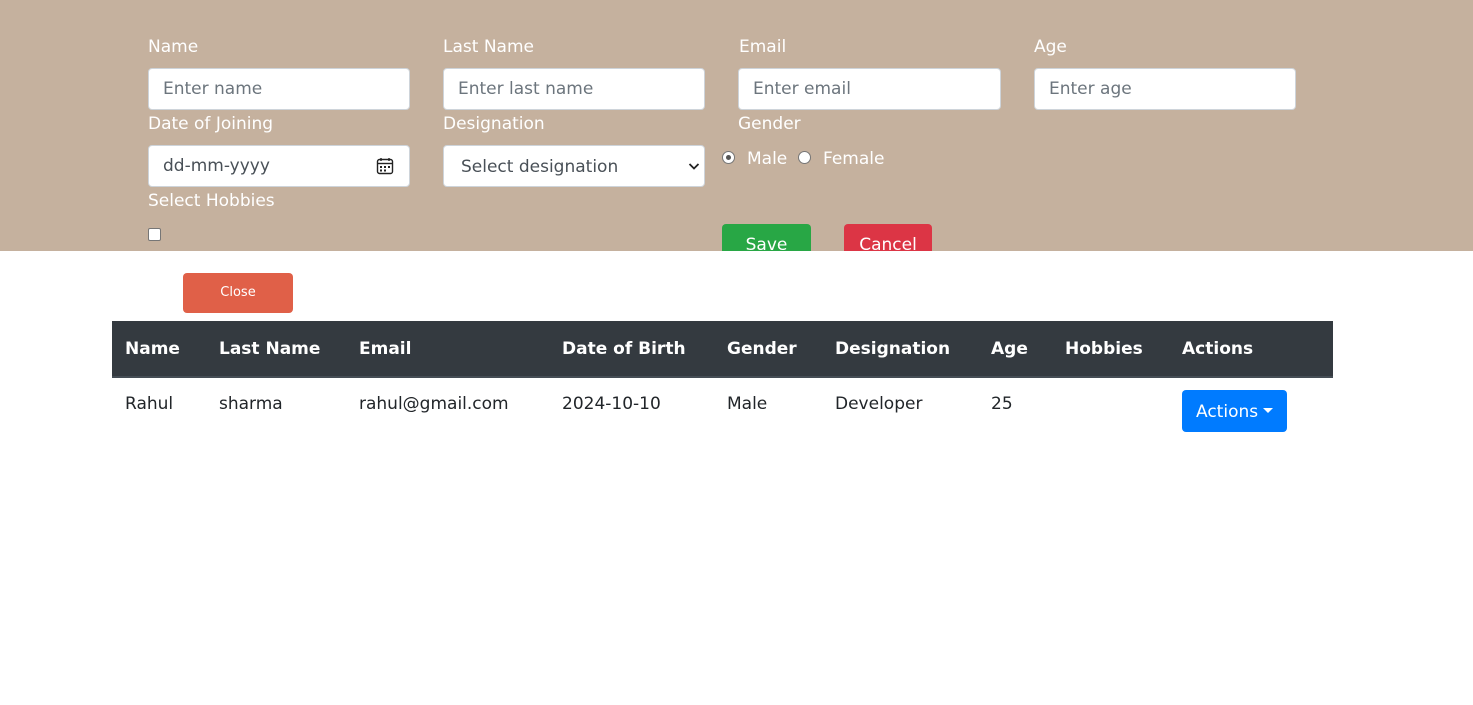 Image resolution: width=1473 pixels, height=705 pixels. I want to click on designation-selected-value: Select designation, so click(540, 167).